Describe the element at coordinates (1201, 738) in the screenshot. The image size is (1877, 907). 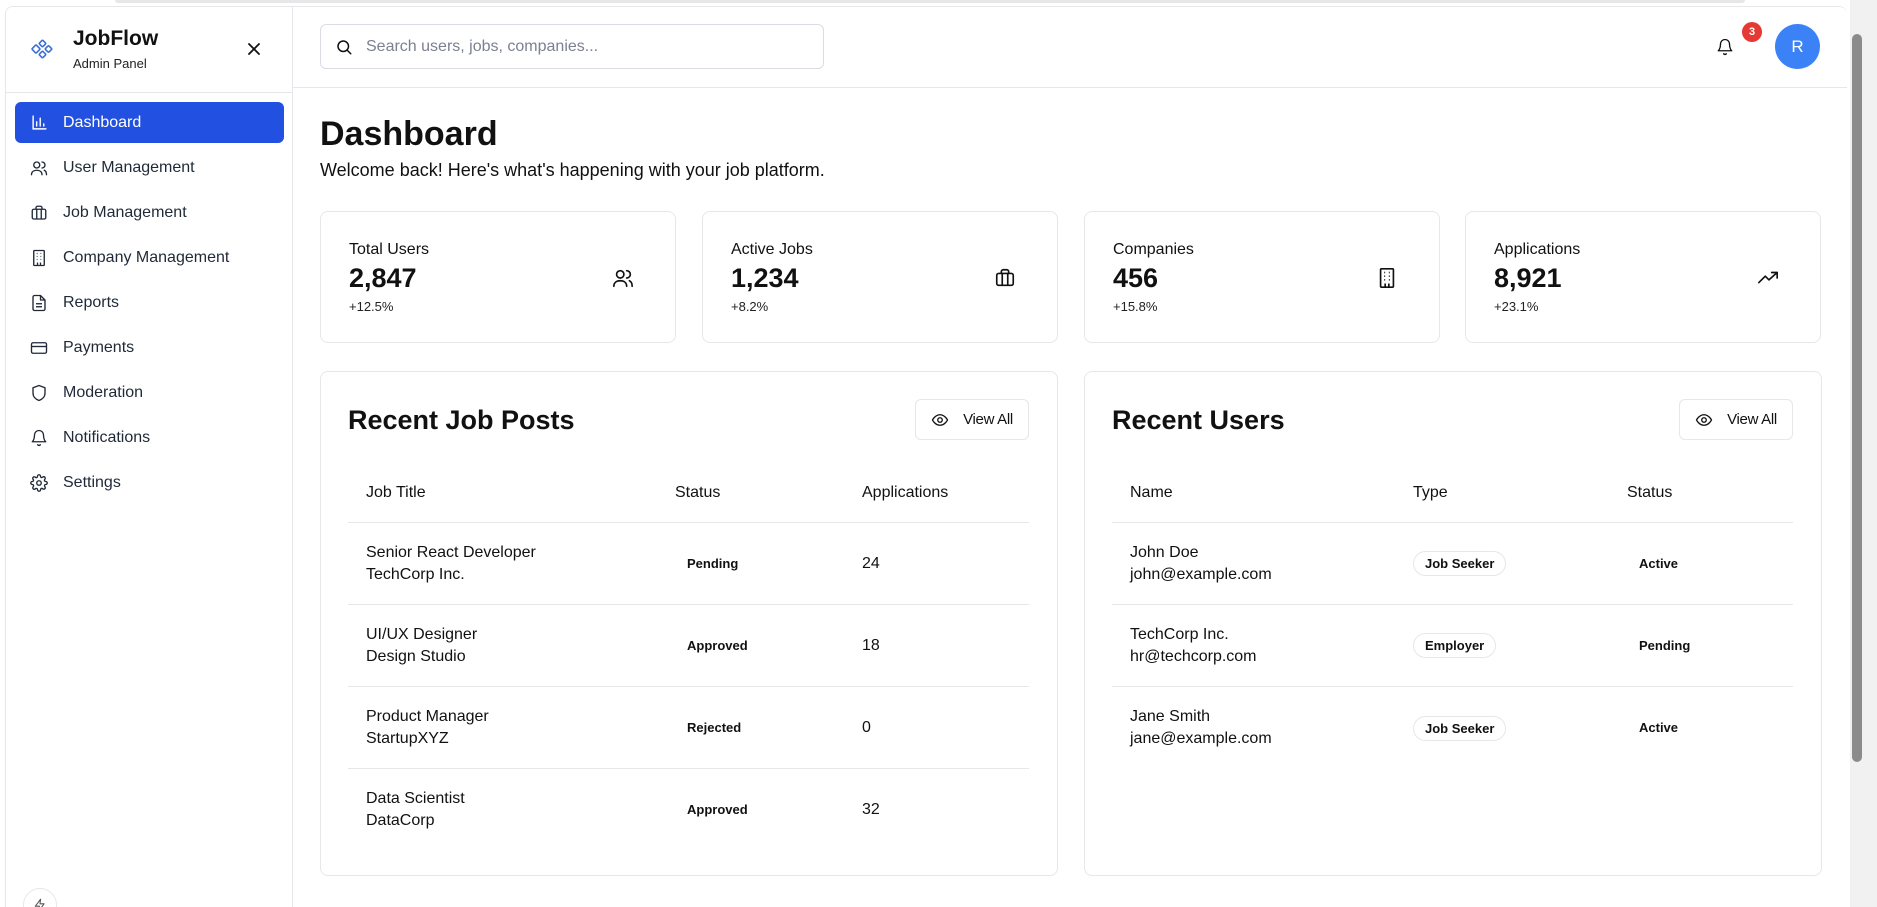
I see `user-email: jane@example.com` at that location.